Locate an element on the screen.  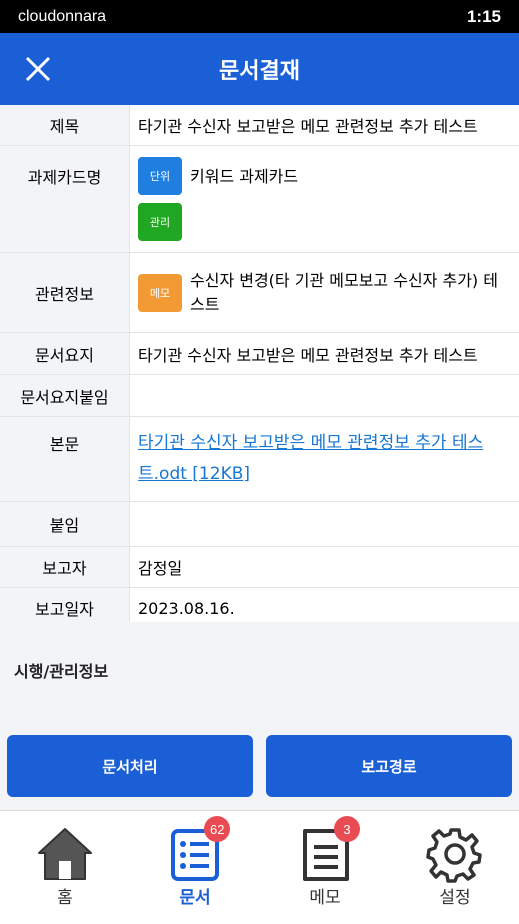
body-file-link: 타기관 수신자 보고받은 메모 관련정보 추가 테스 트.odt [12KB] is located at coordinates (324, 459).